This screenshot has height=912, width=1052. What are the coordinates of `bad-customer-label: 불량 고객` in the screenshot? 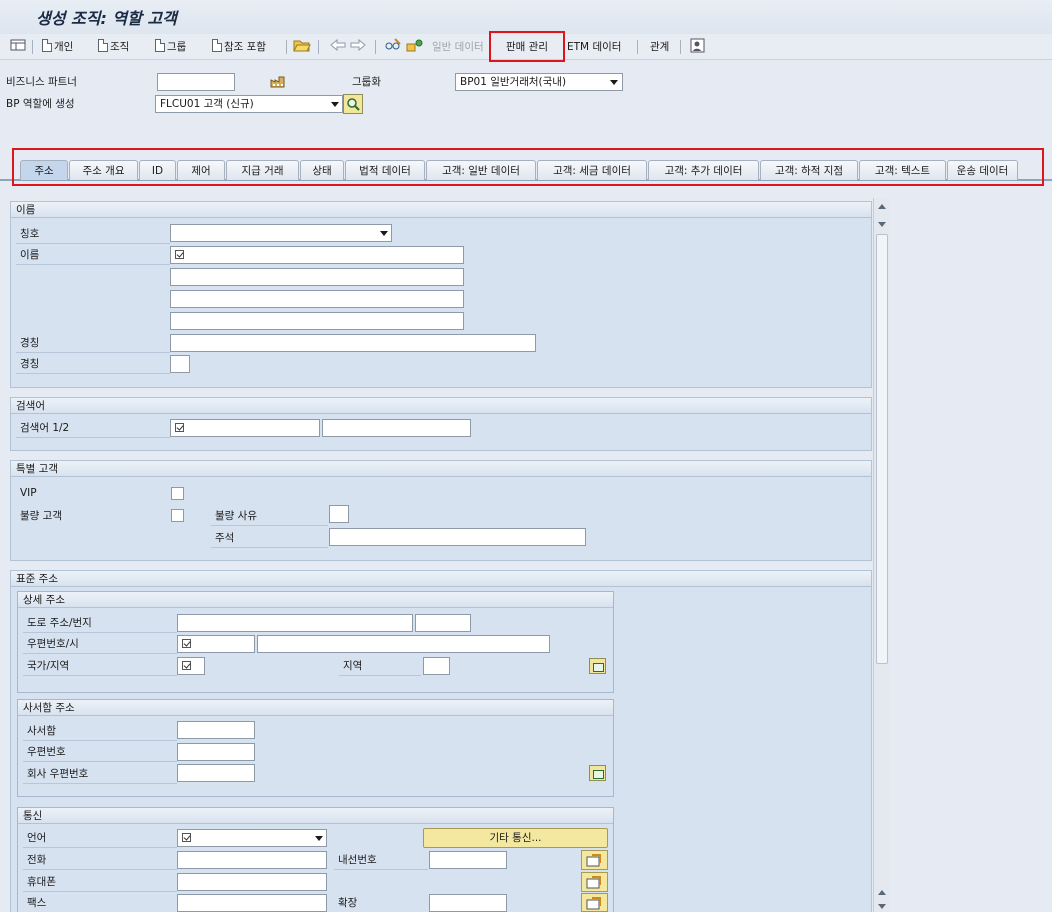 It's located at (41, 516).